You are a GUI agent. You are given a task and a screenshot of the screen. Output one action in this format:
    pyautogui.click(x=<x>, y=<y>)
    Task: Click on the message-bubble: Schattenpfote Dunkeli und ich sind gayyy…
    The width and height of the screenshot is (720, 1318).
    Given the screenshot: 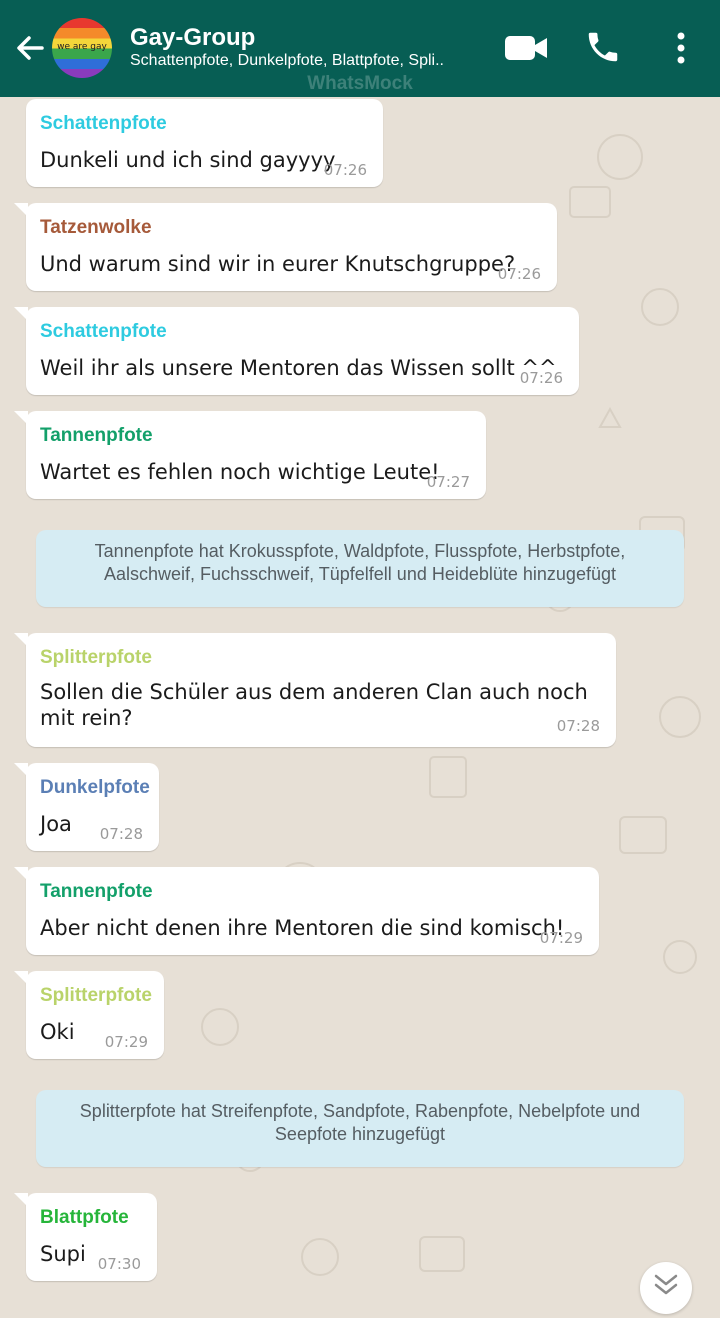 What is the action you would take?
    pyautogui.click(x=204, y=143)
    